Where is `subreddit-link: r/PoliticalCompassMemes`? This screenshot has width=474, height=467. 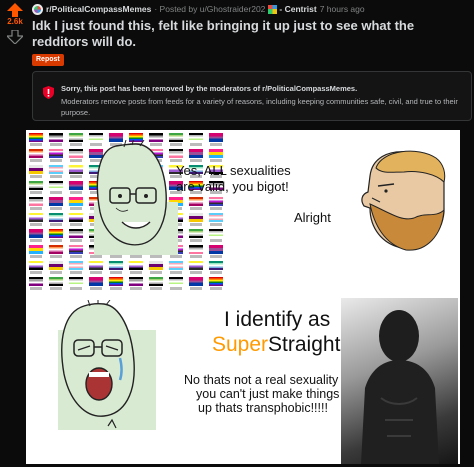
subreddit-link: r/PoliticalCompassMemes is located at coordinates (98, 9).